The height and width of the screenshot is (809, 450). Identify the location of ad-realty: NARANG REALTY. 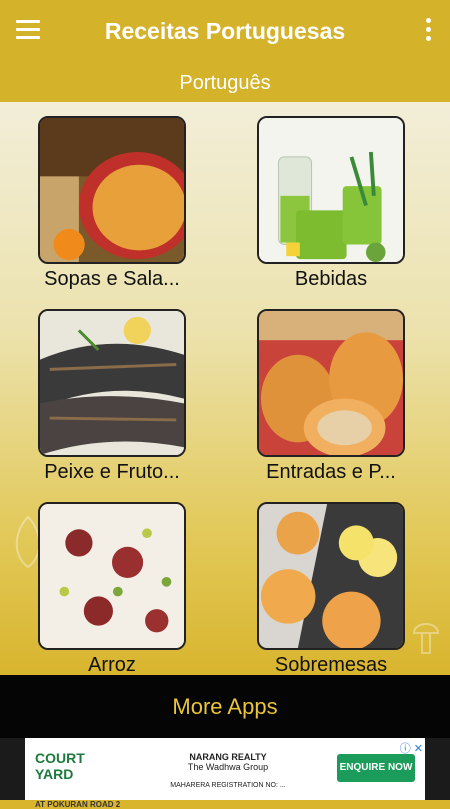
(228, 757).